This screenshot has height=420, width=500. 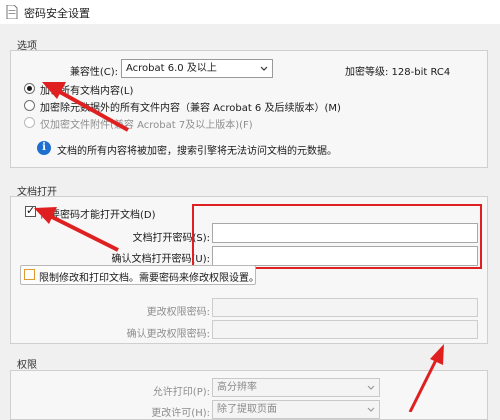 What do you see at coordinates (190, 108) in the screenshot?
I see `radio-encrypt-except-metadata-label: 加密除元数据外的所有文件内容（兼容 Acrobat 6 及后续版本）(M)` at bounding box center [190, 108].